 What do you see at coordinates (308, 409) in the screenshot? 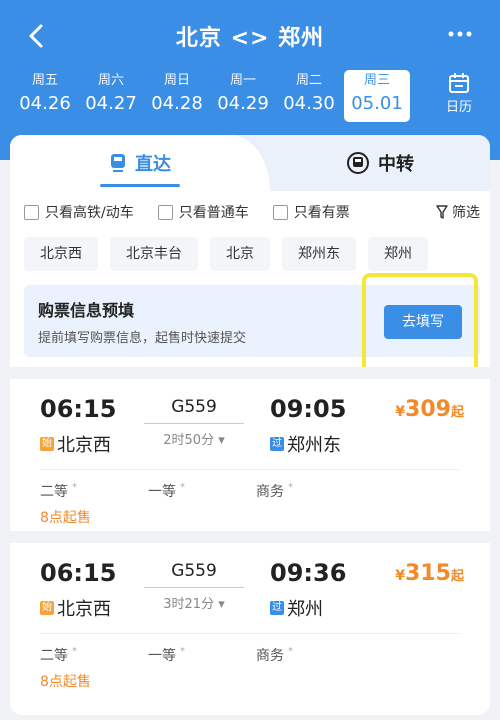
I see `arrival-time: 09:05` at bounding box center [308, 409].